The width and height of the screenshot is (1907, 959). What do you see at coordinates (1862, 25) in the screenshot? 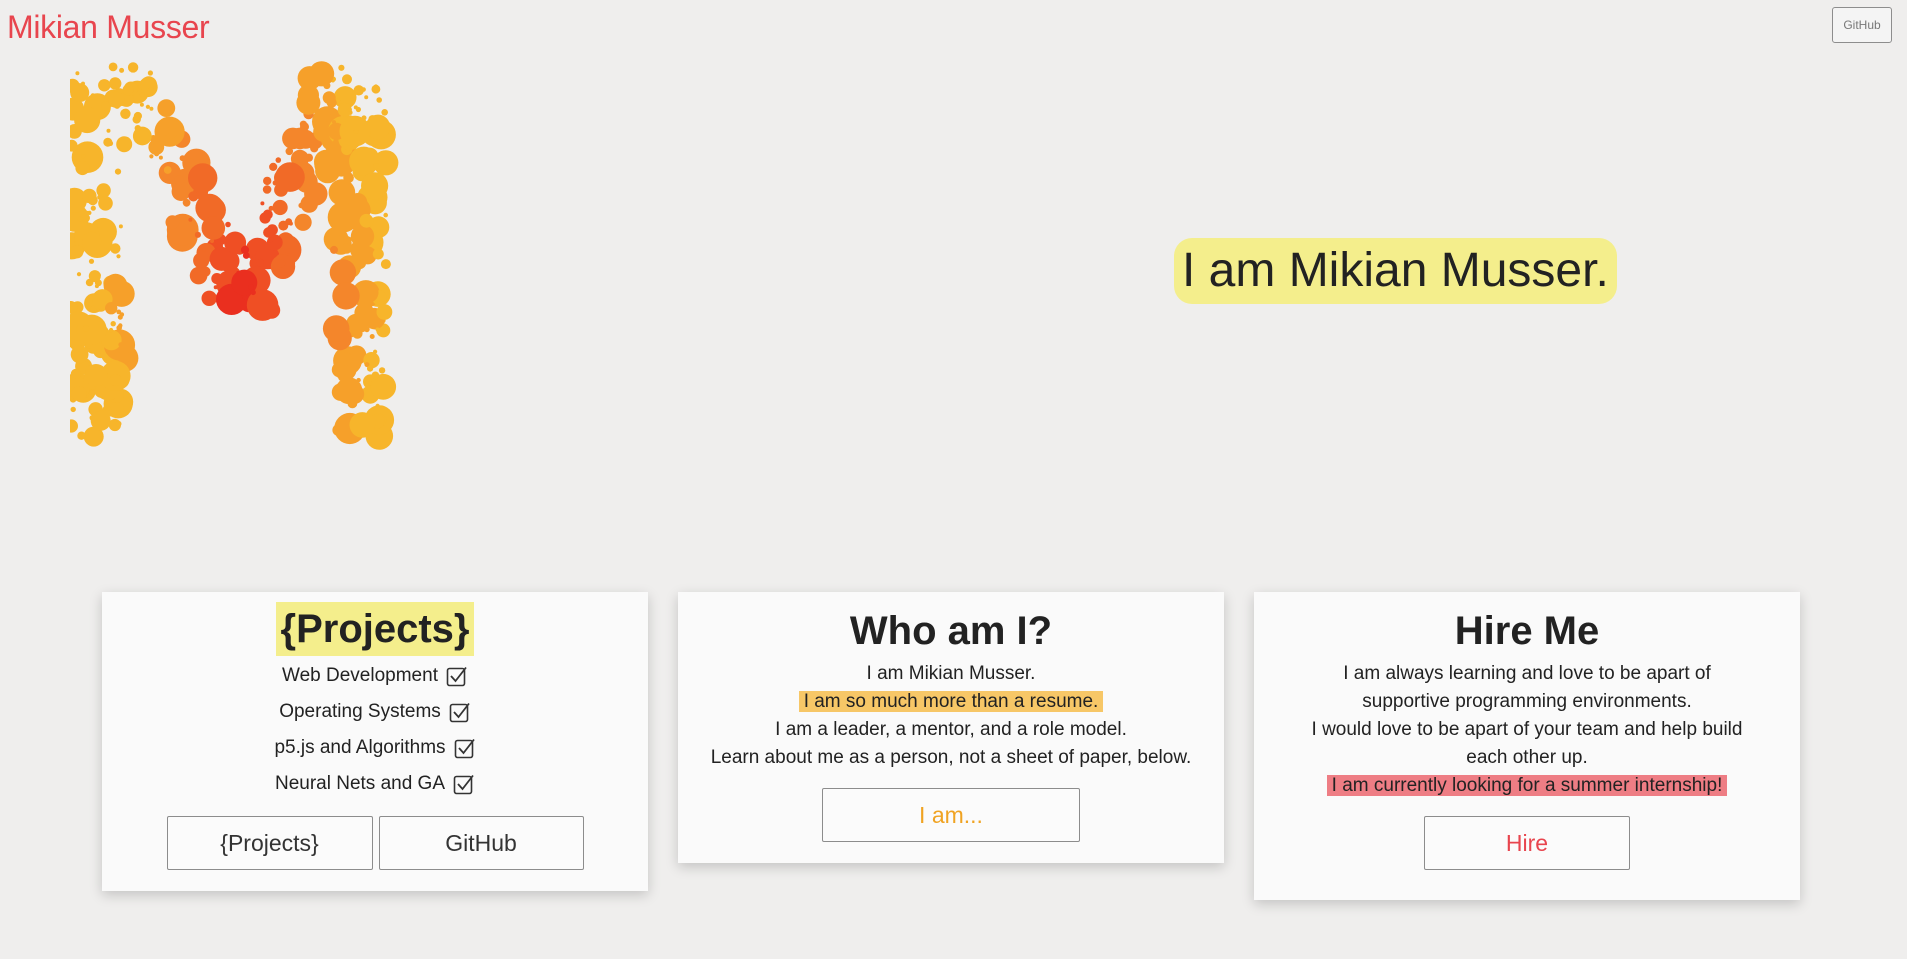
I see `github-top-button: GitHub` at bounding box center [1862, 25].